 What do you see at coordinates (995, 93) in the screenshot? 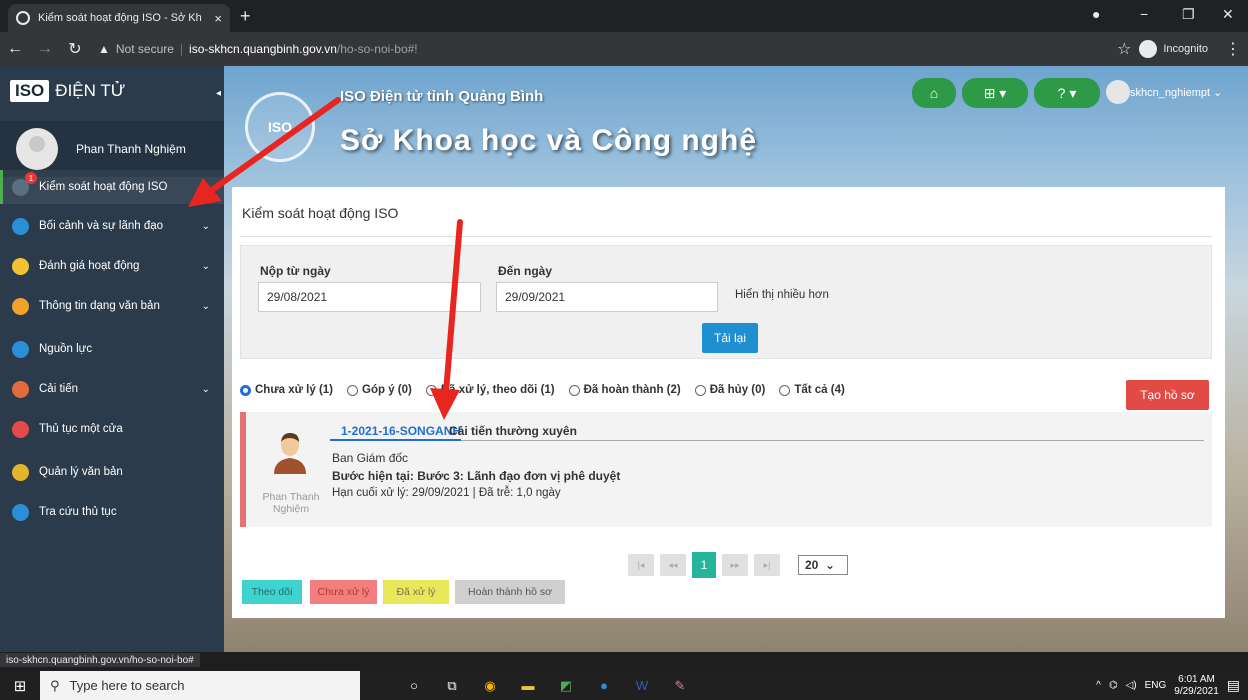
I see `apps-button: ⊞ ▾` at bounding box center [995, 93].